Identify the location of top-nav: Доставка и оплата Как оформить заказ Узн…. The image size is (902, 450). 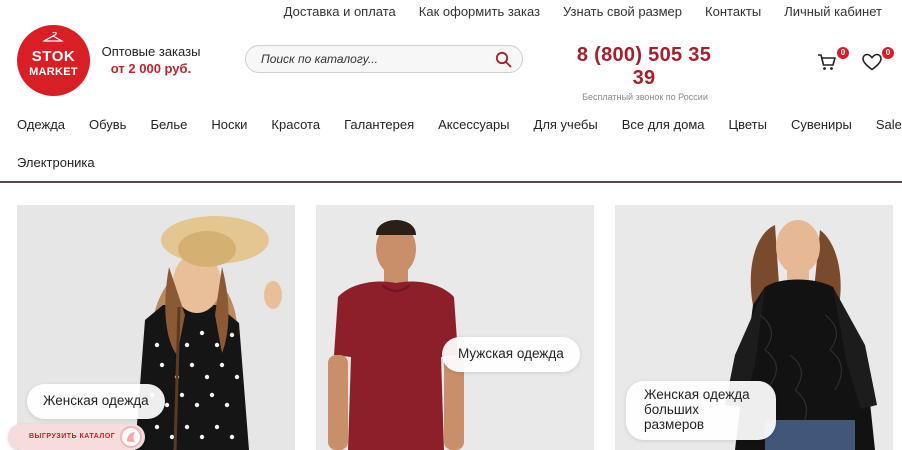
(583, 11).